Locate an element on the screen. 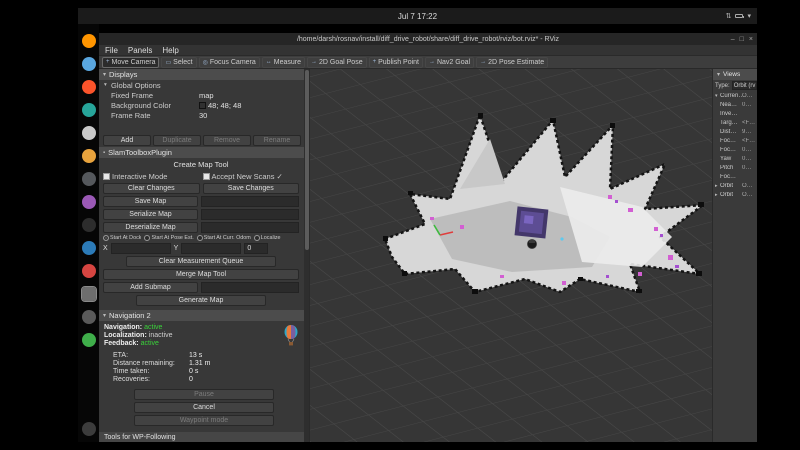 Image resolution: width=800 pixels, height=450 pixels. clear-changes-button: Clear Changes is located at coordinates (151, 188).